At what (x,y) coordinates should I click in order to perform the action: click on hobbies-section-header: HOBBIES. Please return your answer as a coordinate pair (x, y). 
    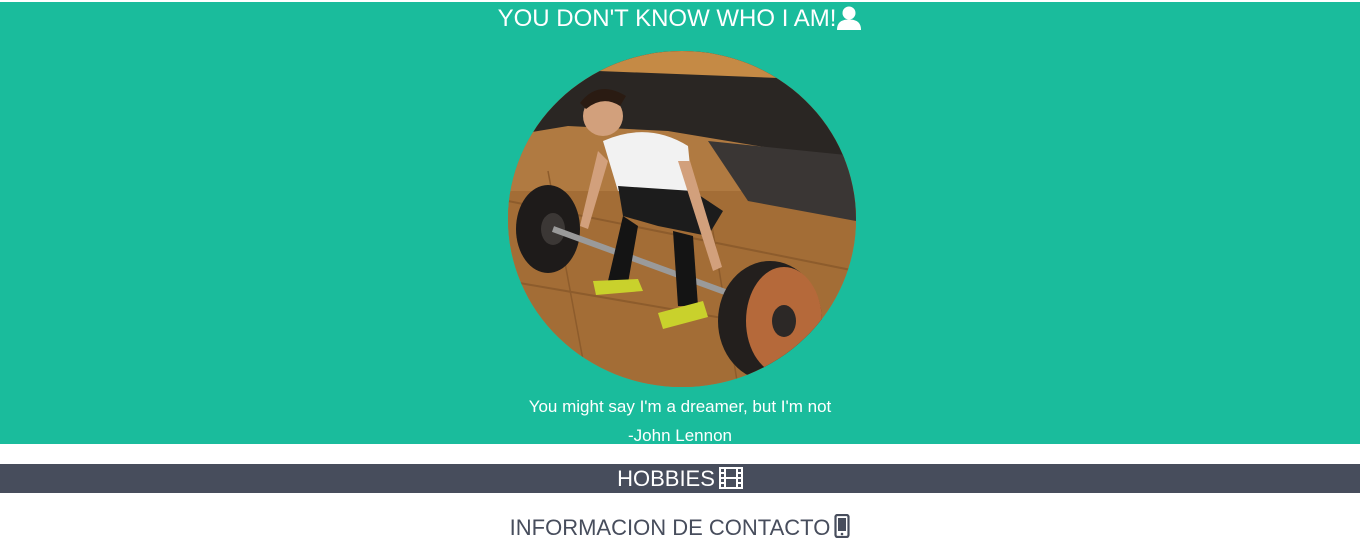
    Looking at the image, I should click on (680, 478).